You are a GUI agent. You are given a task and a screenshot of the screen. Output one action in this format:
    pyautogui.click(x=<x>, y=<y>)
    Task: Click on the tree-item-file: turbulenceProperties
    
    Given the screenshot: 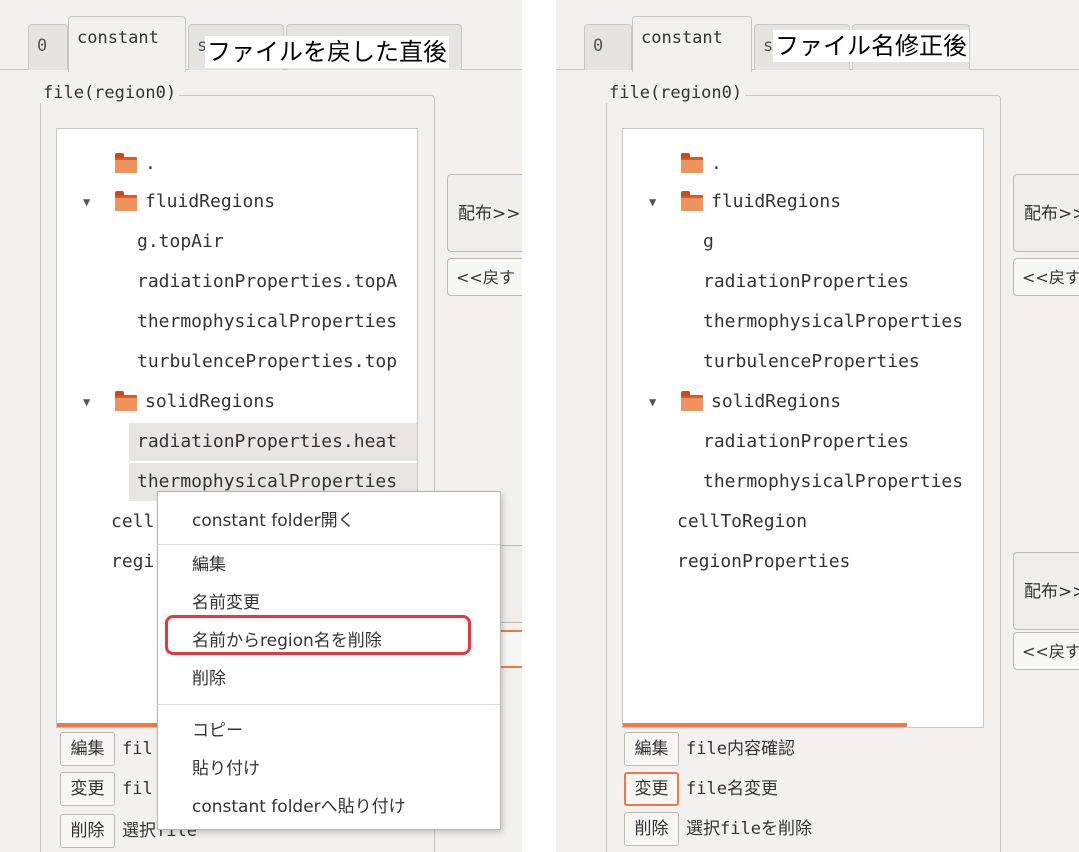 What is the action you would take?
    pyautogui.click(x=803, y=362)
    